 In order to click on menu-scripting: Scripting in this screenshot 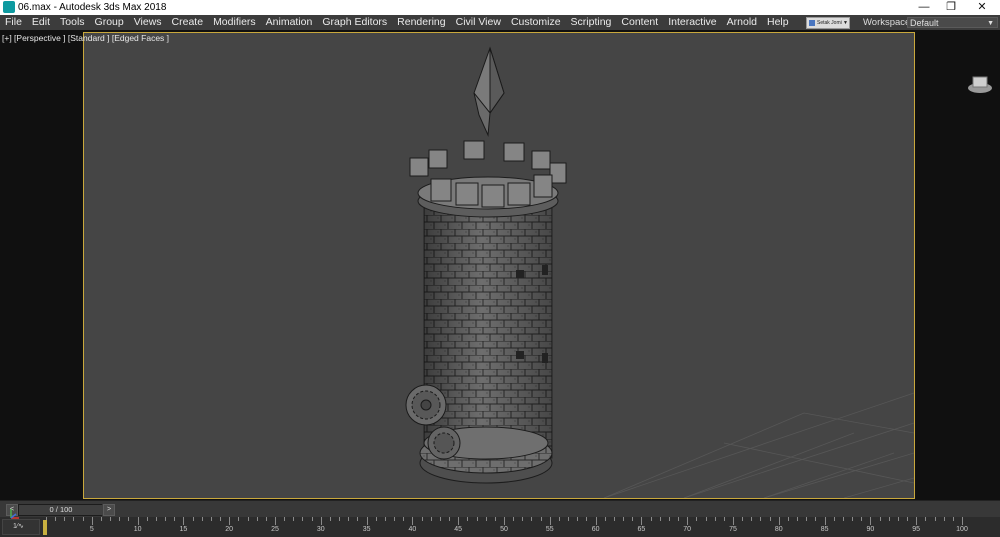, I will do `click(591, 22)`.